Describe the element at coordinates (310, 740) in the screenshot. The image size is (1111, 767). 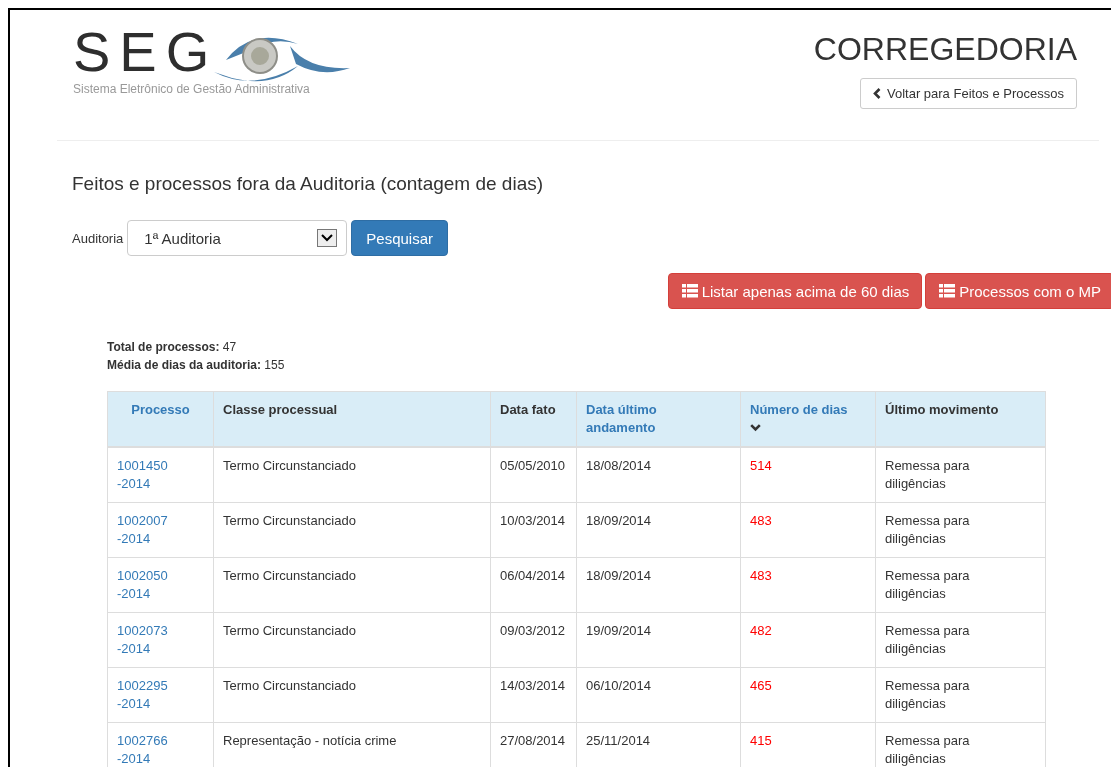
I see `table-cell: Representação - notícia crime` at that location.